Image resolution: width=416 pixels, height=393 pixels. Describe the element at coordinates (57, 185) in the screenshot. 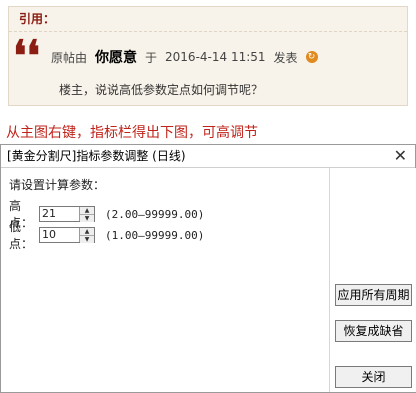

I see `params-prompt: 请设置计算参数：` at that location.